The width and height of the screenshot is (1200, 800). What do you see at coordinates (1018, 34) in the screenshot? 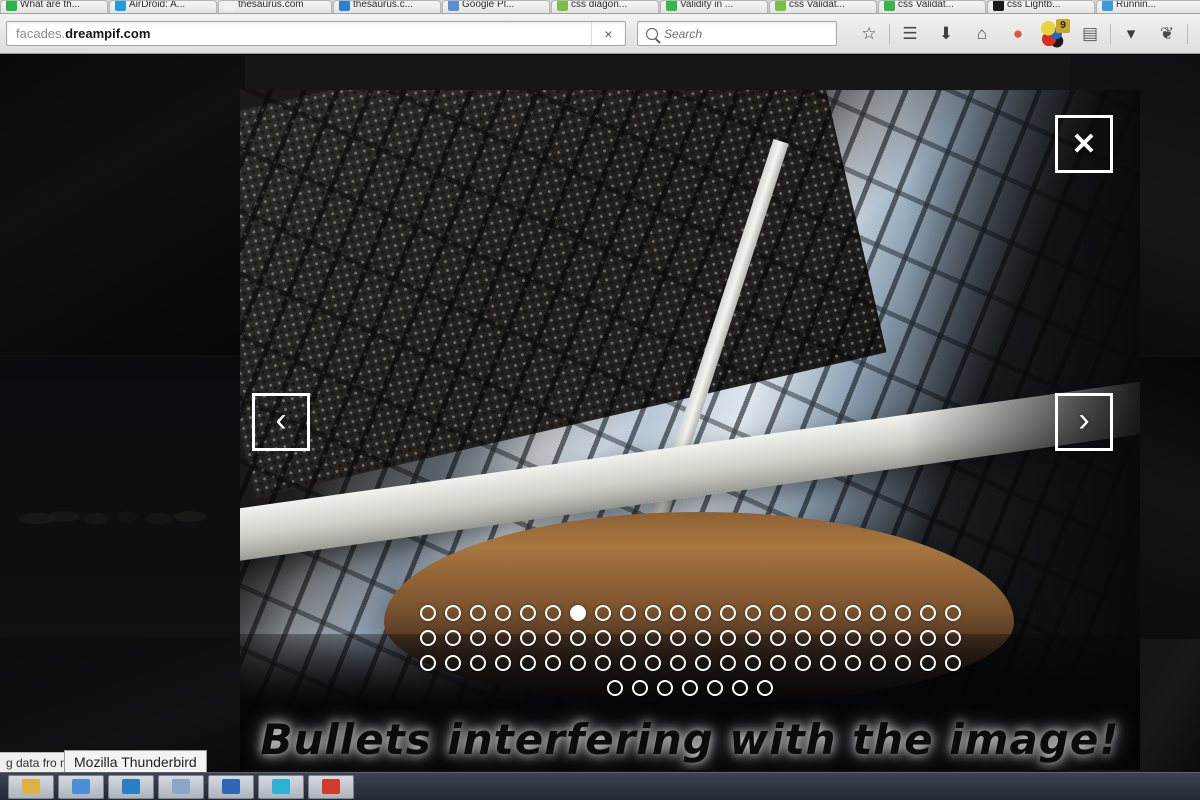
I see `duckduckgo-icon: ●` at bounding box center [1018, 34].